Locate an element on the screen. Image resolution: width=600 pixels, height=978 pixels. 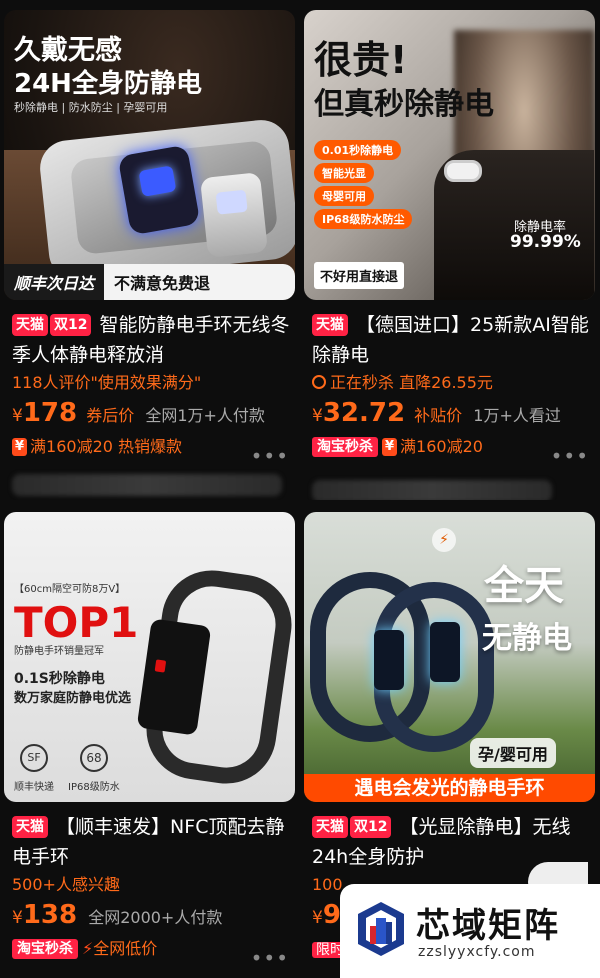
feature-pill-4: IP68级防水防尘 is located at coordinates (363, 219).